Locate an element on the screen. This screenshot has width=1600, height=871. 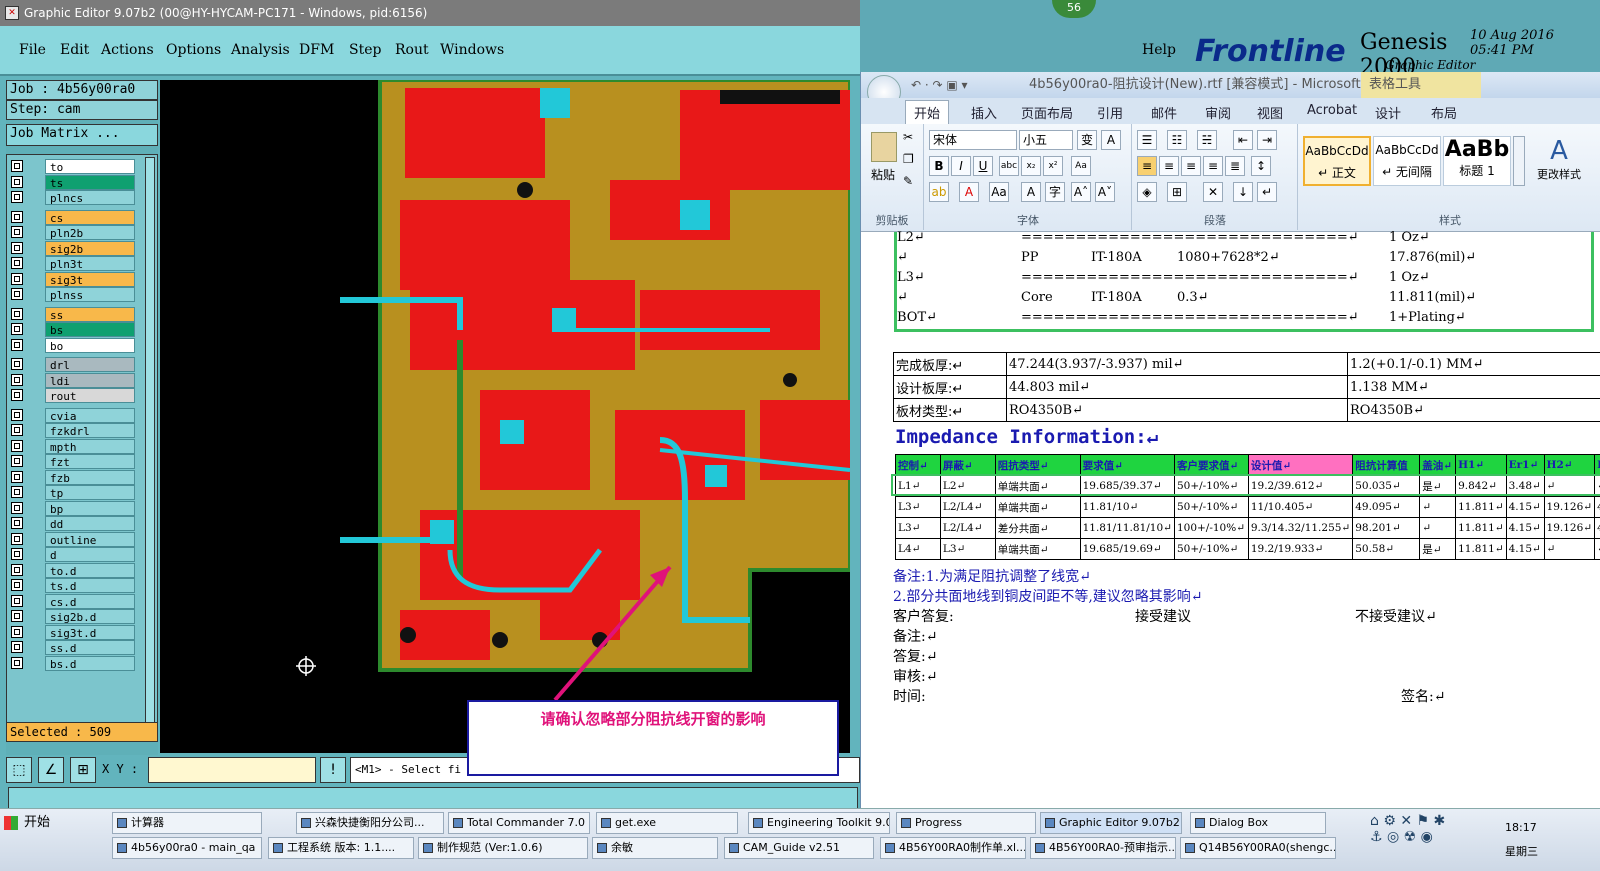
layer-name: ss is located at coordinates (90, 314).